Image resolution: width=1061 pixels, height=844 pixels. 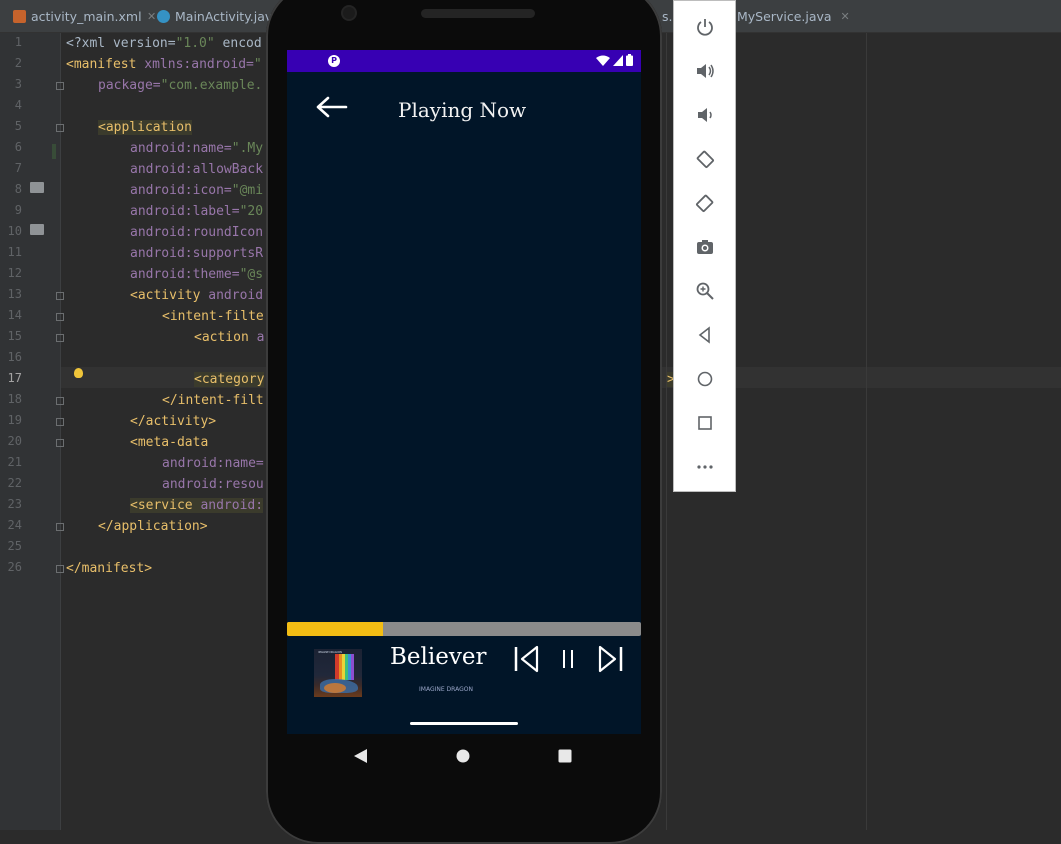 I want to click on line-number: 25, so click(x=14, y=546).